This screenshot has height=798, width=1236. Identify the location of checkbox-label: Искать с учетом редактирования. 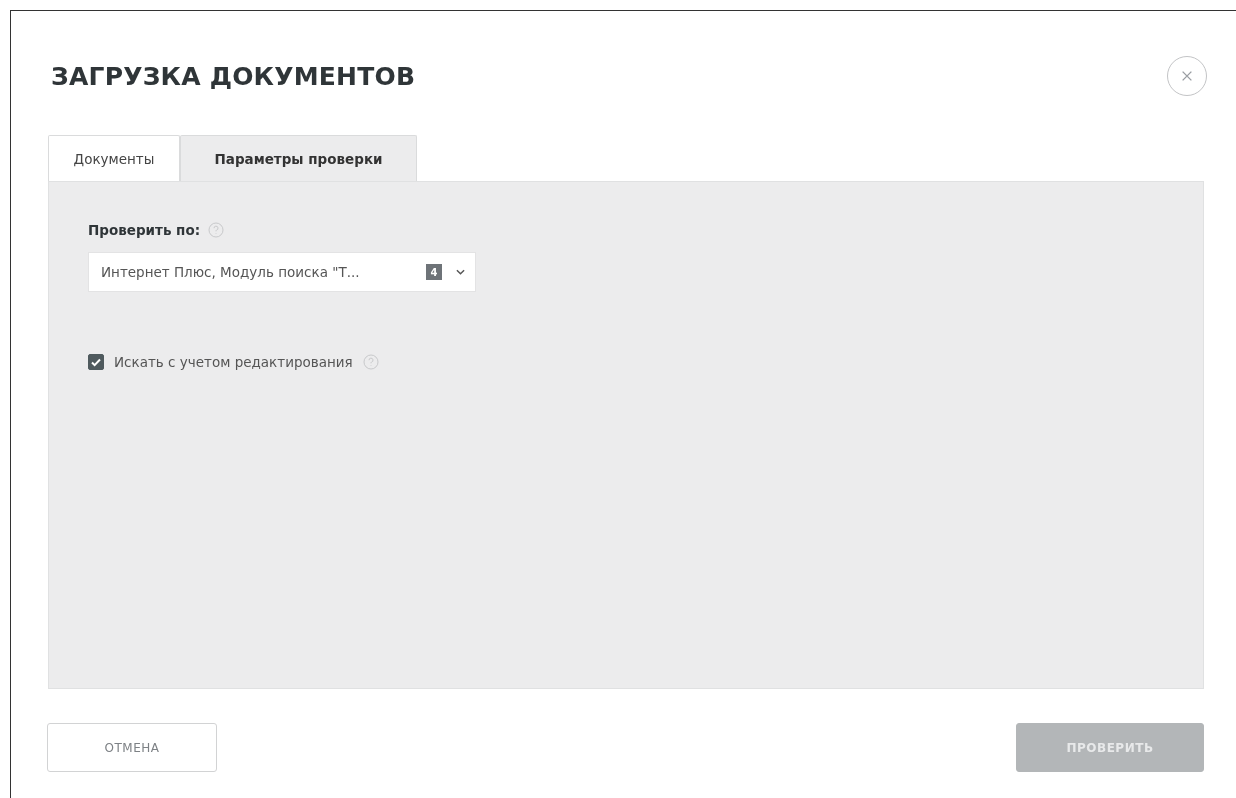
(233, 362).